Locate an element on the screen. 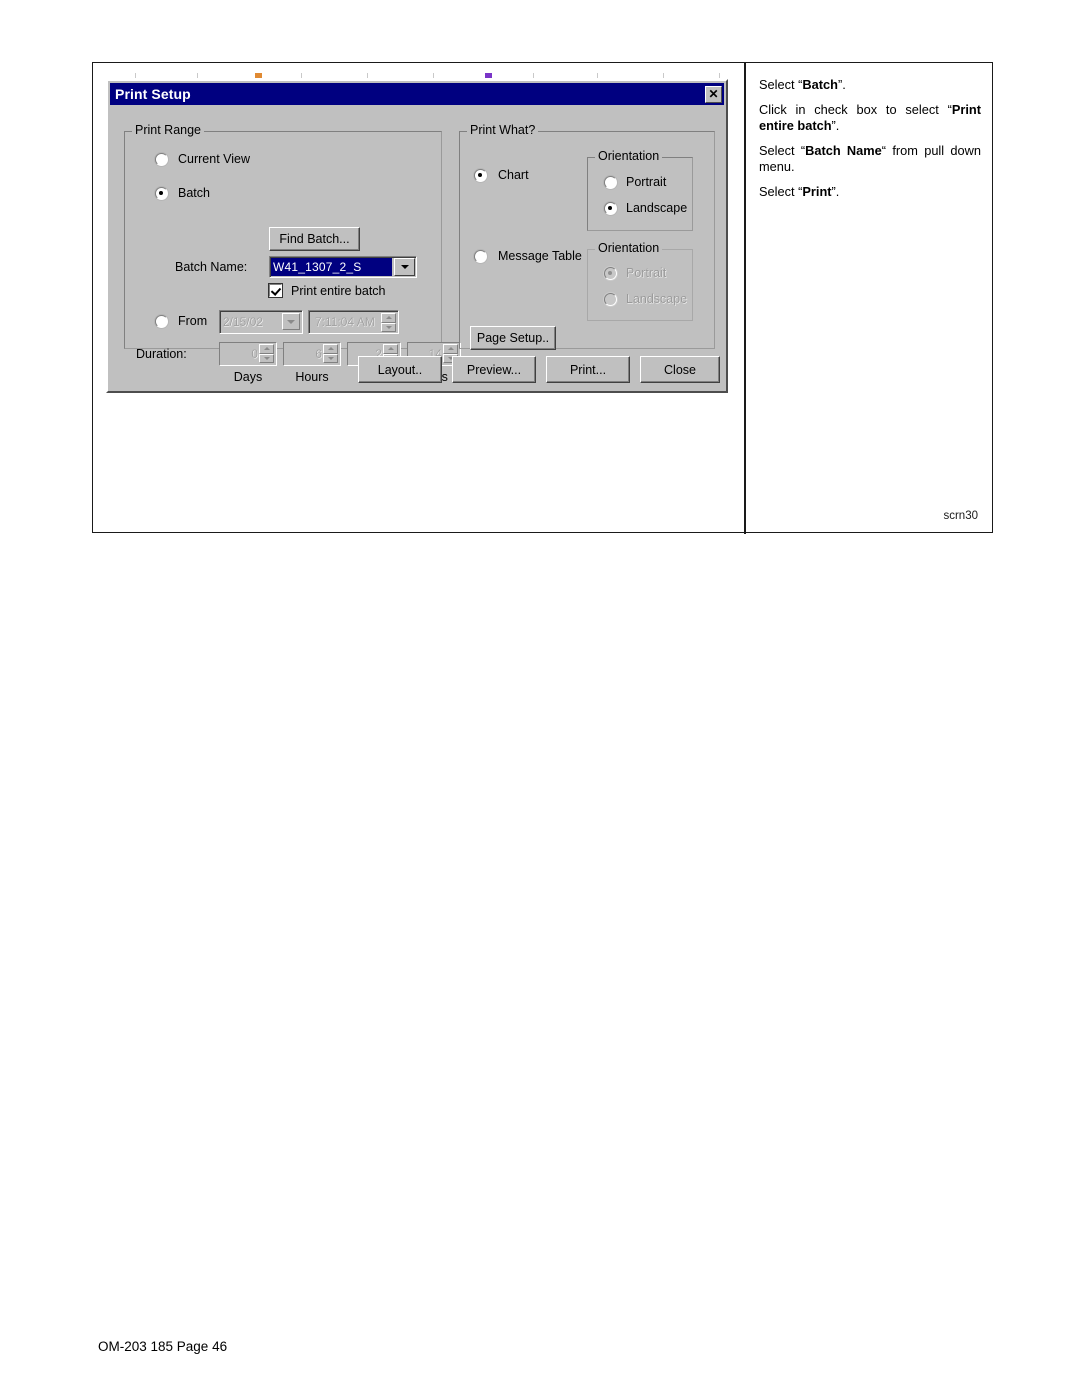  label-chart-landscape: Landscape is located at coordinates (657, 208).